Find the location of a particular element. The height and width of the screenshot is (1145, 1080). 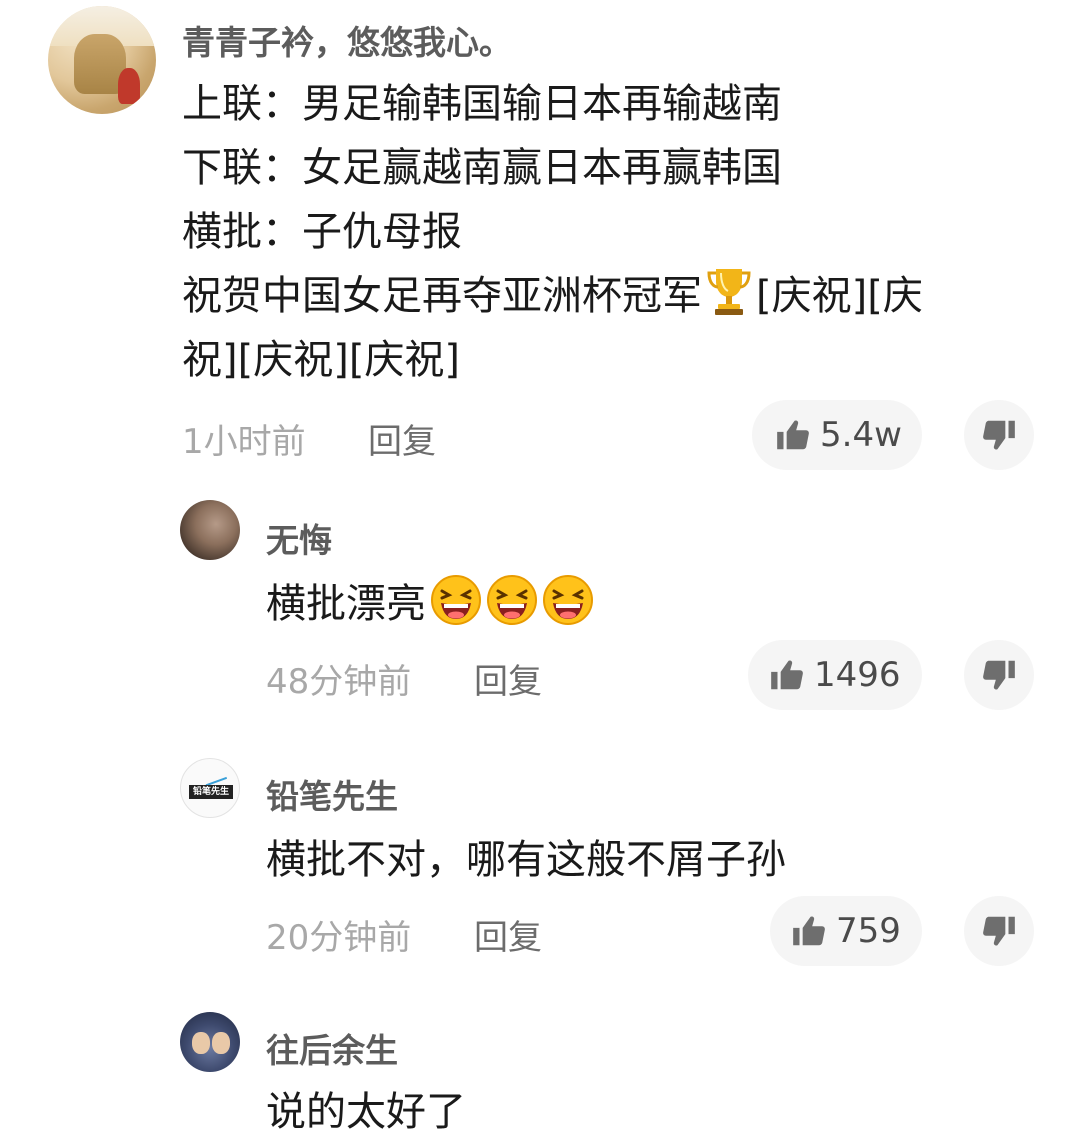

like-button: 1496 is located at coordinates (835, 675).